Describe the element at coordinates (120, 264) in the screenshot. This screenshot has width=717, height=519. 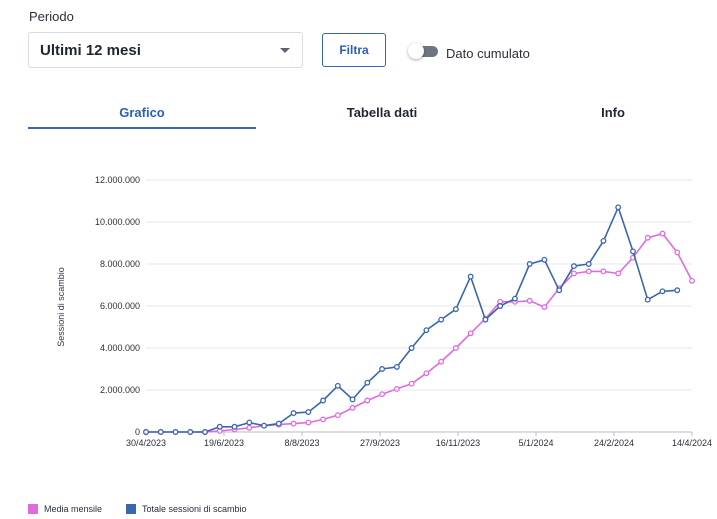
I see `y-tick-label: 8.000.000` at that location.